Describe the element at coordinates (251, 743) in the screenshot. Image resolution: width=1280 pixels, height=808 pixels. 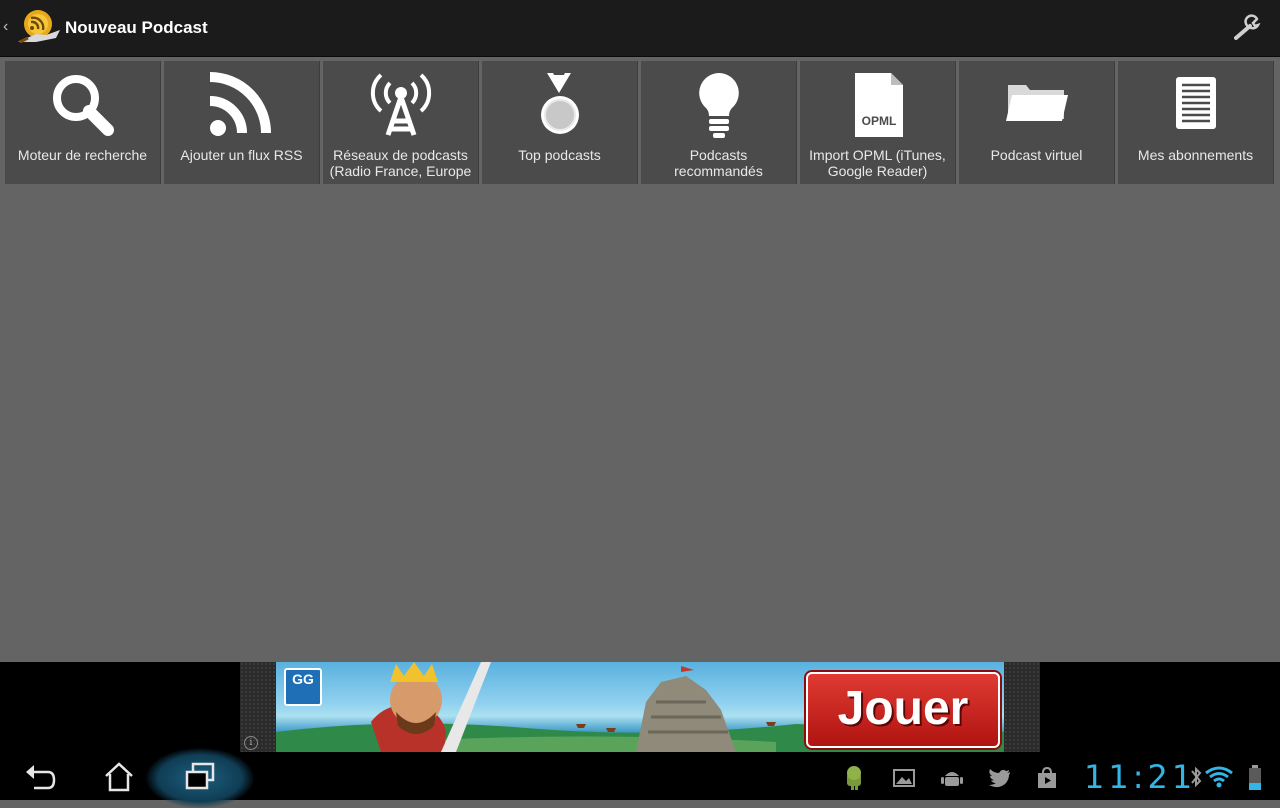
I see `ad-info-icon: i` at that location.